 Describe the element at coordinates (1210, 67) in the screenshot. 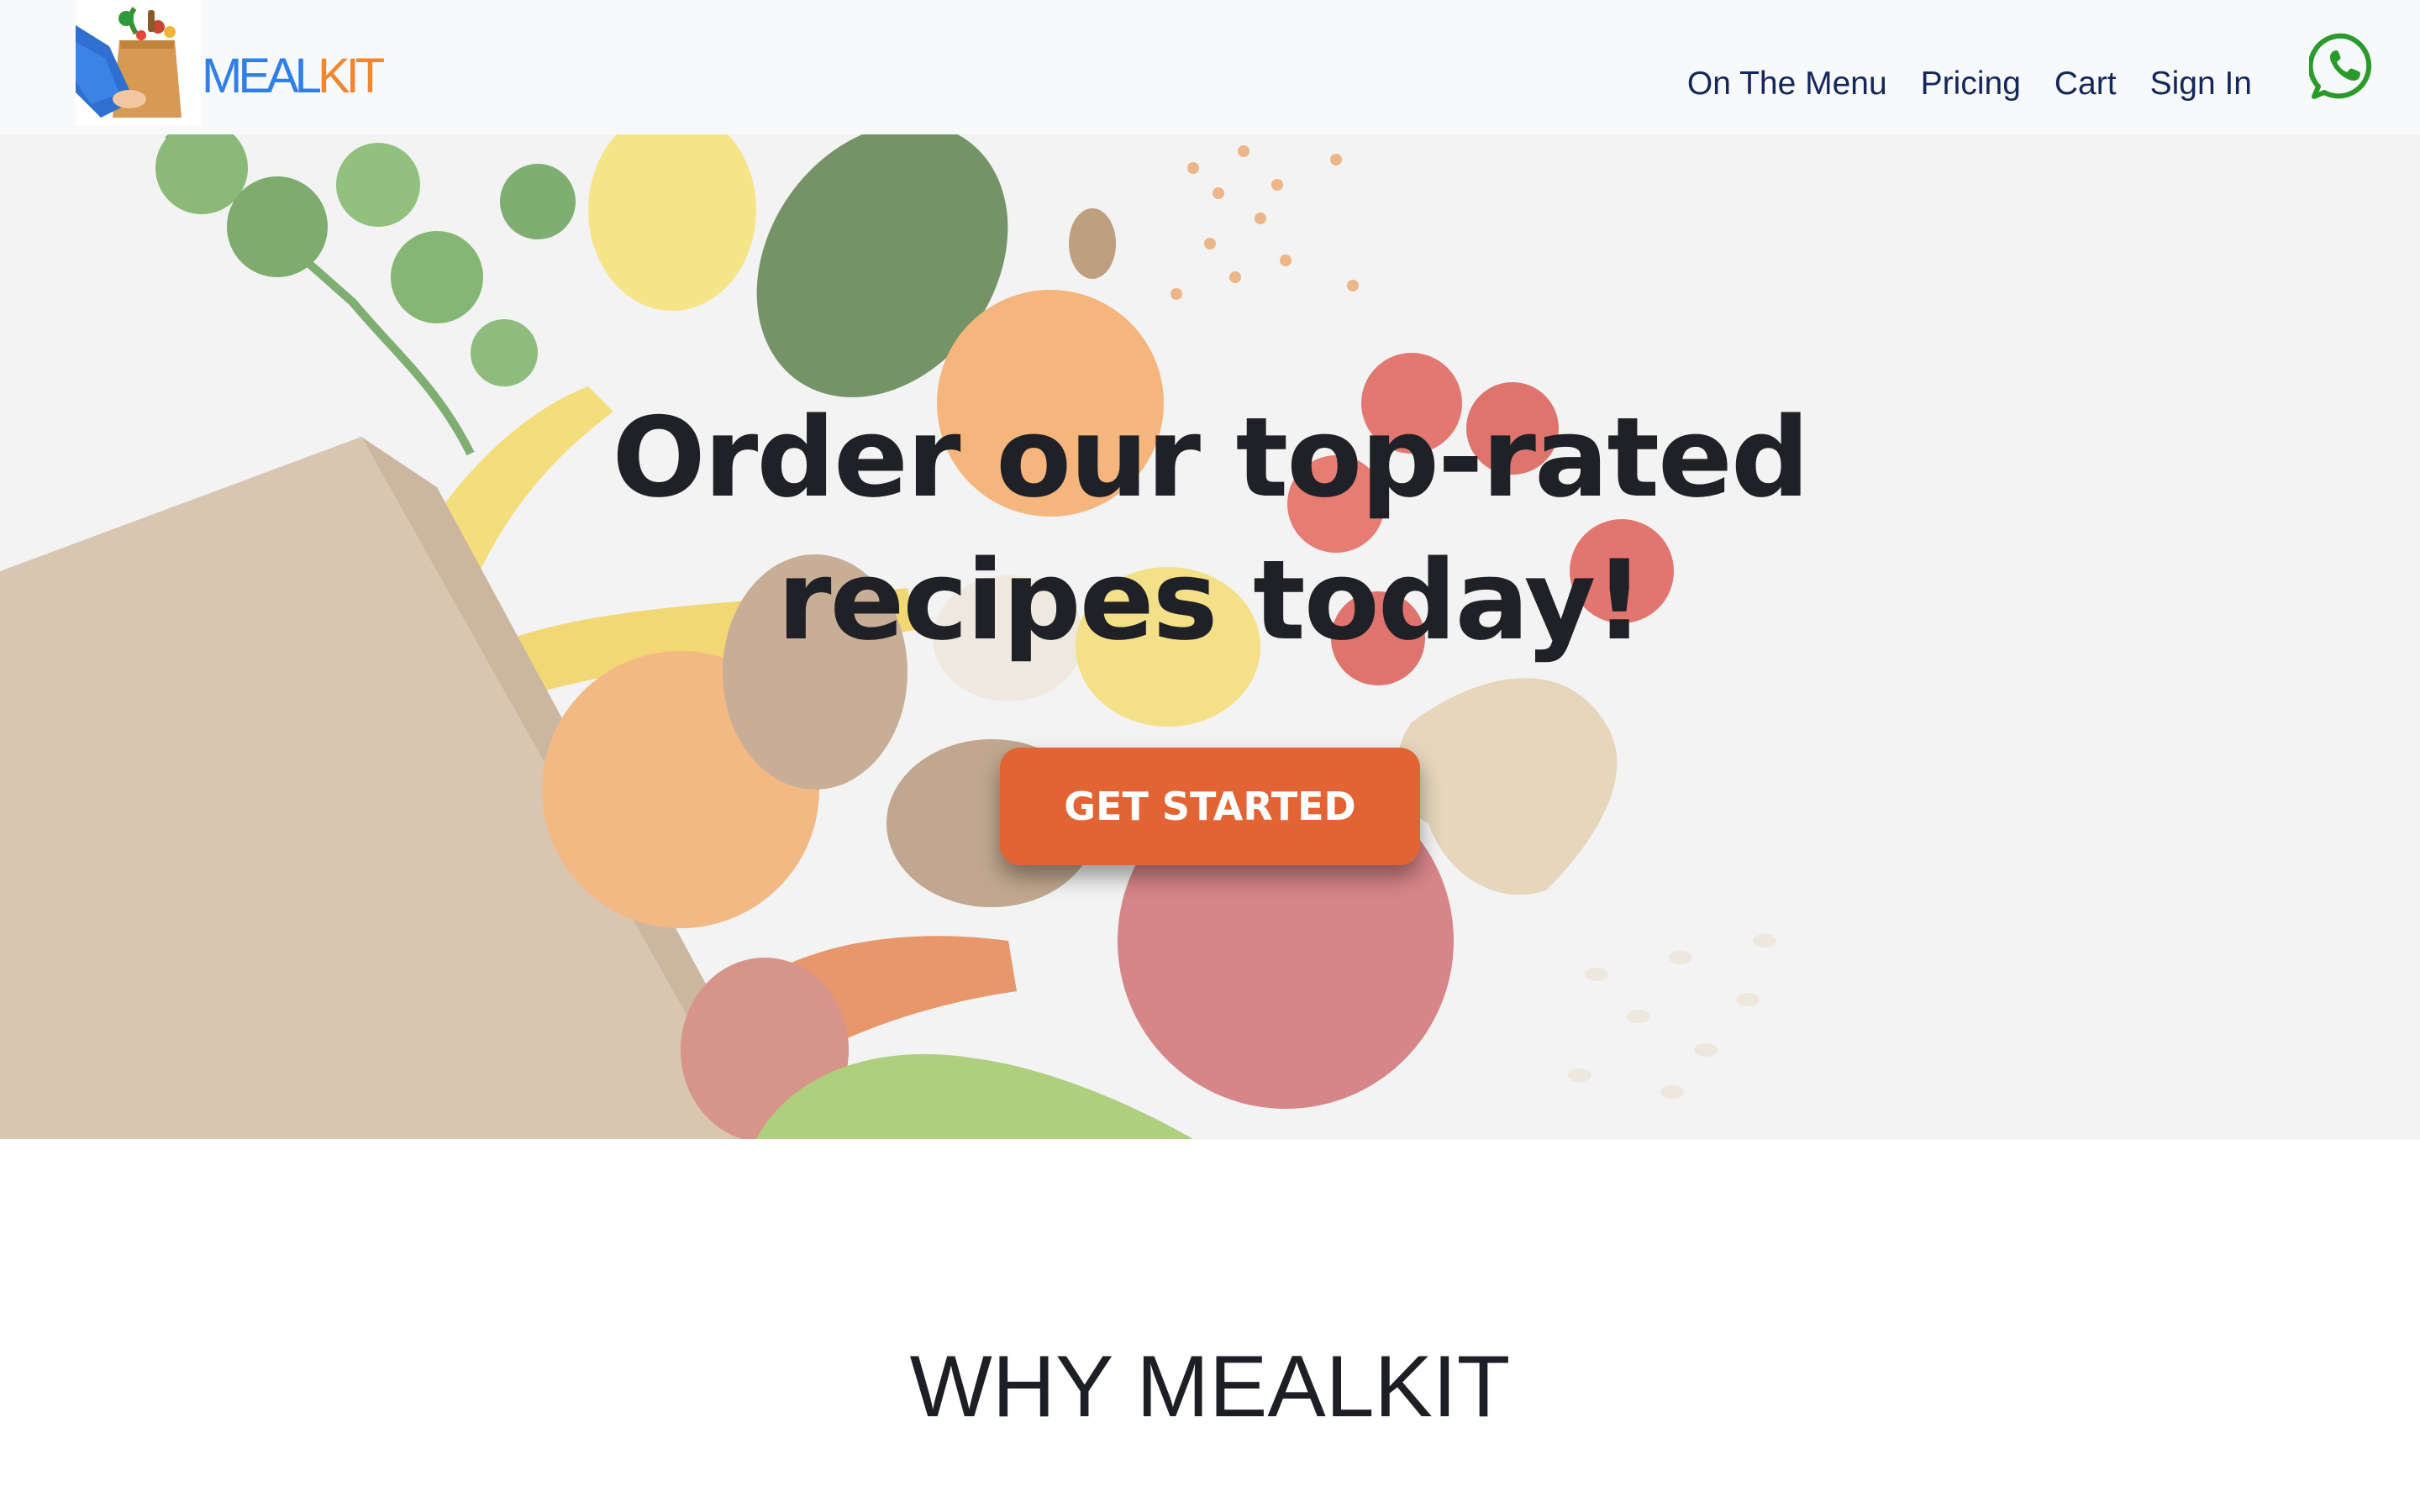

I see `navbar: MEALKIT On The Menu Pricing Cart Sign In` at that location.